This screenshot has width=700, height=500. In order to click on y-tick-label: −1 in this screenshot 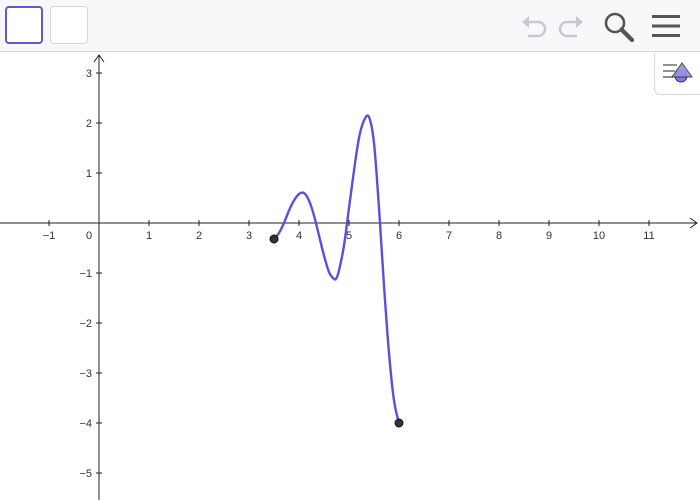, I will do `click(85, 274)`.